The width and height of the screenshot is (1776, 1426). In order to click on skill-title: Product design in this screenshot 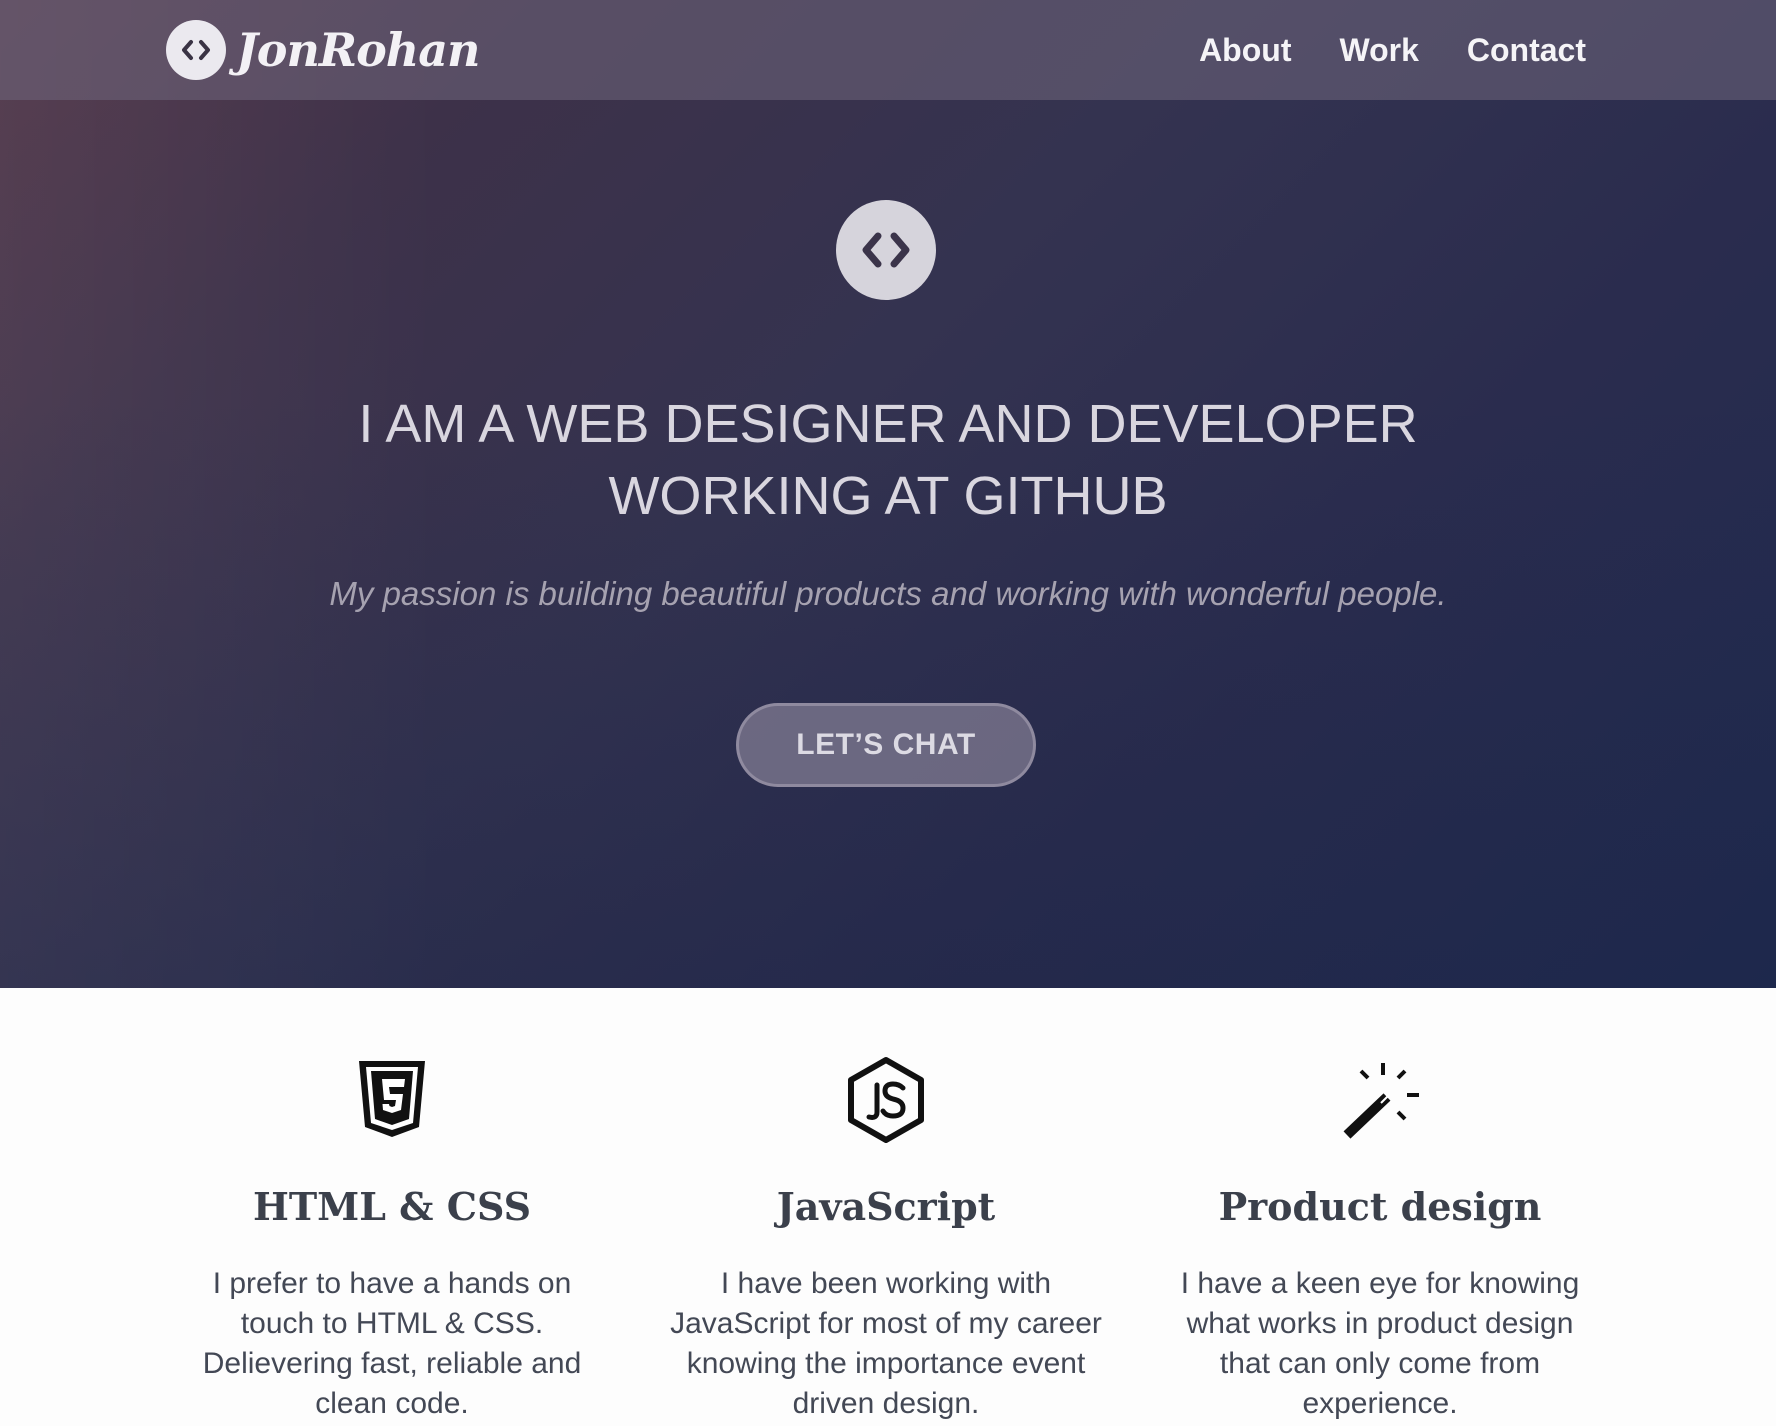, I will do `click(1380, 1206)`.